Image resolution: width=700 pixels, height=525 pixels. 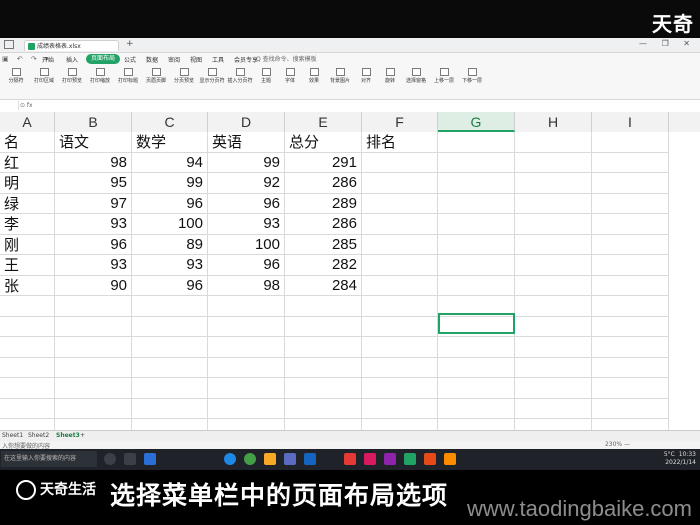 I want to click on score-cell: 95, so click(x=93, y=183).